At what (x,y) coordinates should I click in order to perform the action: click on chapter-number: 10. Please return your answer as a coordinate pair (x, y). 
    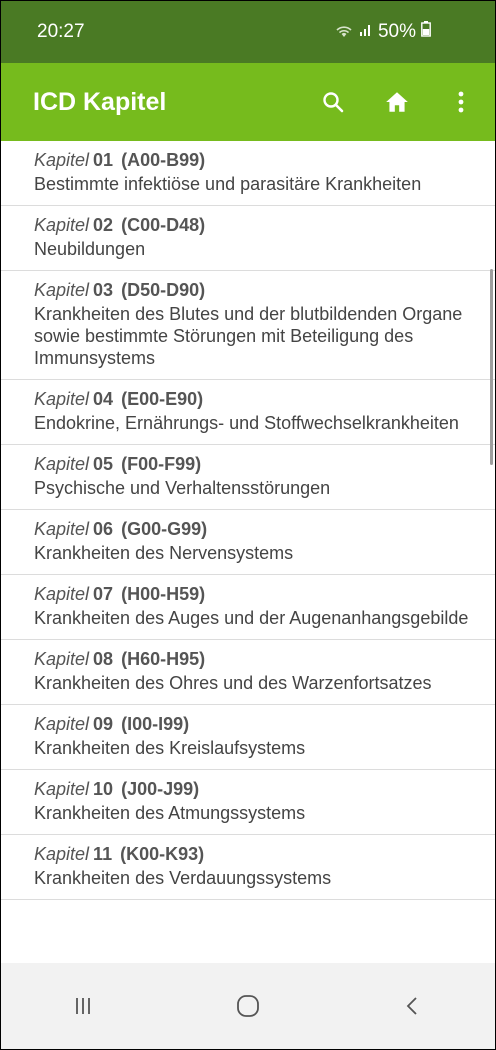
    Looking at the image, I should click on (103, 789).